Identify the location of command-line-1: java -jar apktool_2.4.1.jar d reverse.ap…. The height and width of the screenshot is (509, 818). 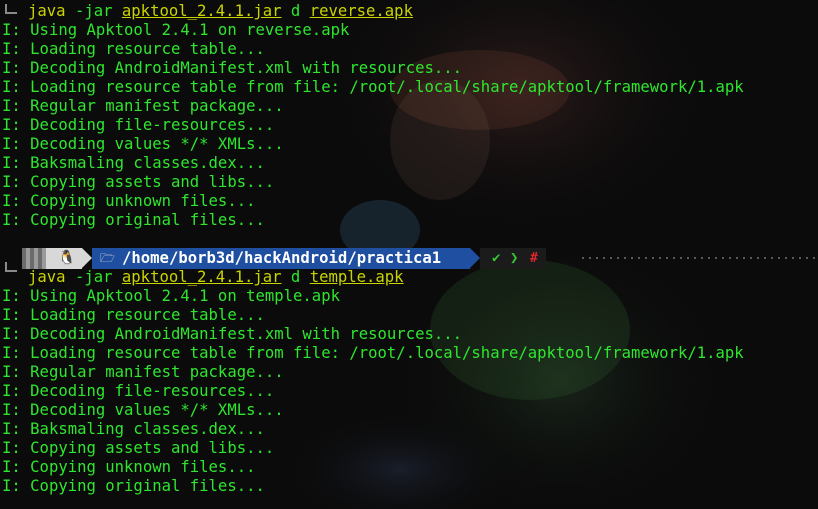
(220, 11).